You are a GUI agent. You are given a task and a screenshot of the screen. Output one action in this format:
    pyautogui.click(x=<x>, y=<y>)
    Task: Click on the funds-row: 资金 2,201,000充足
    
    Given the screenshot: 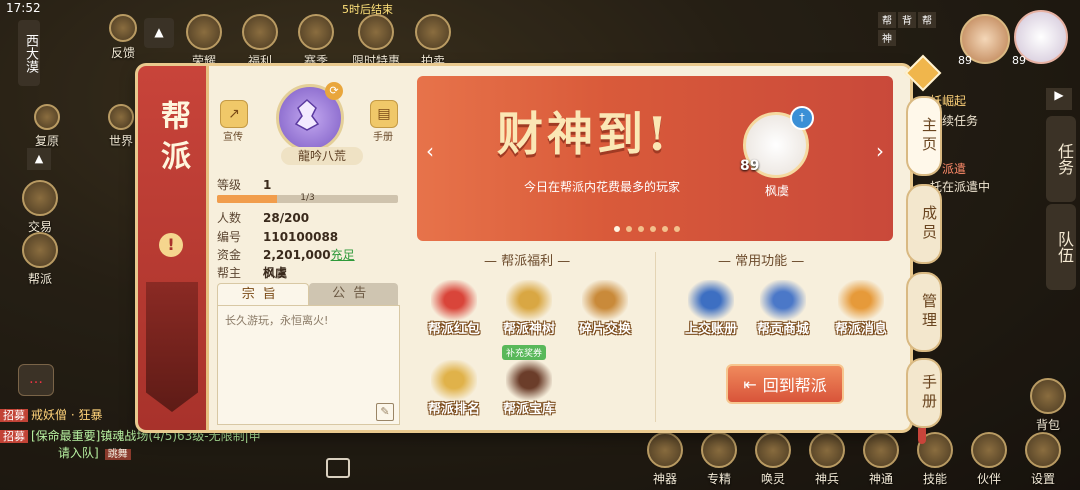 What is the action you would take?
    pyautogui.click(x=286, y=254)
    